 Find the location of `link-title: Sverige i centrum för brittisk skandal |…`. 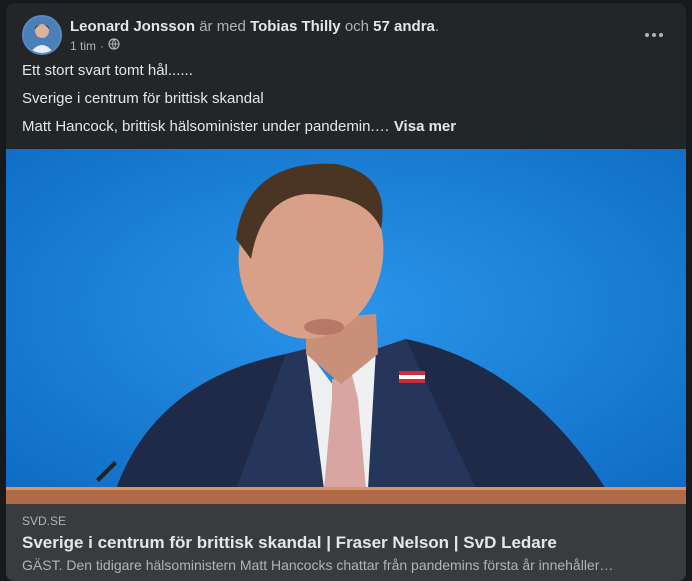

link-title: Sverige i centrum för brittisk skandal |… is located at coordinates (289, 543).